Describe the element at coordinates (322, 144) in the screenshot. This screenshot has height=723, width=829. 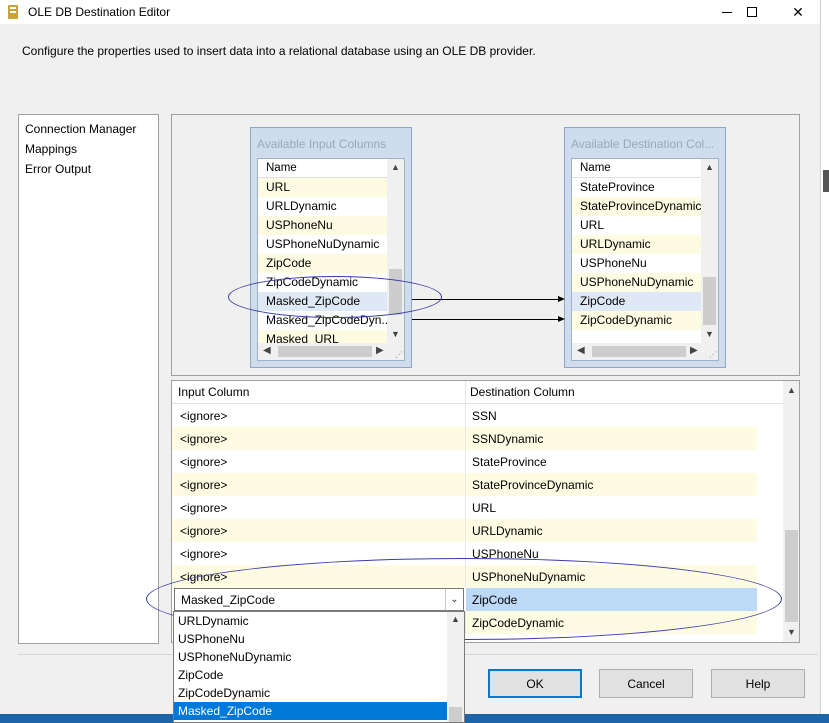
I see `available-input-title: Available Input Columns` at that location.